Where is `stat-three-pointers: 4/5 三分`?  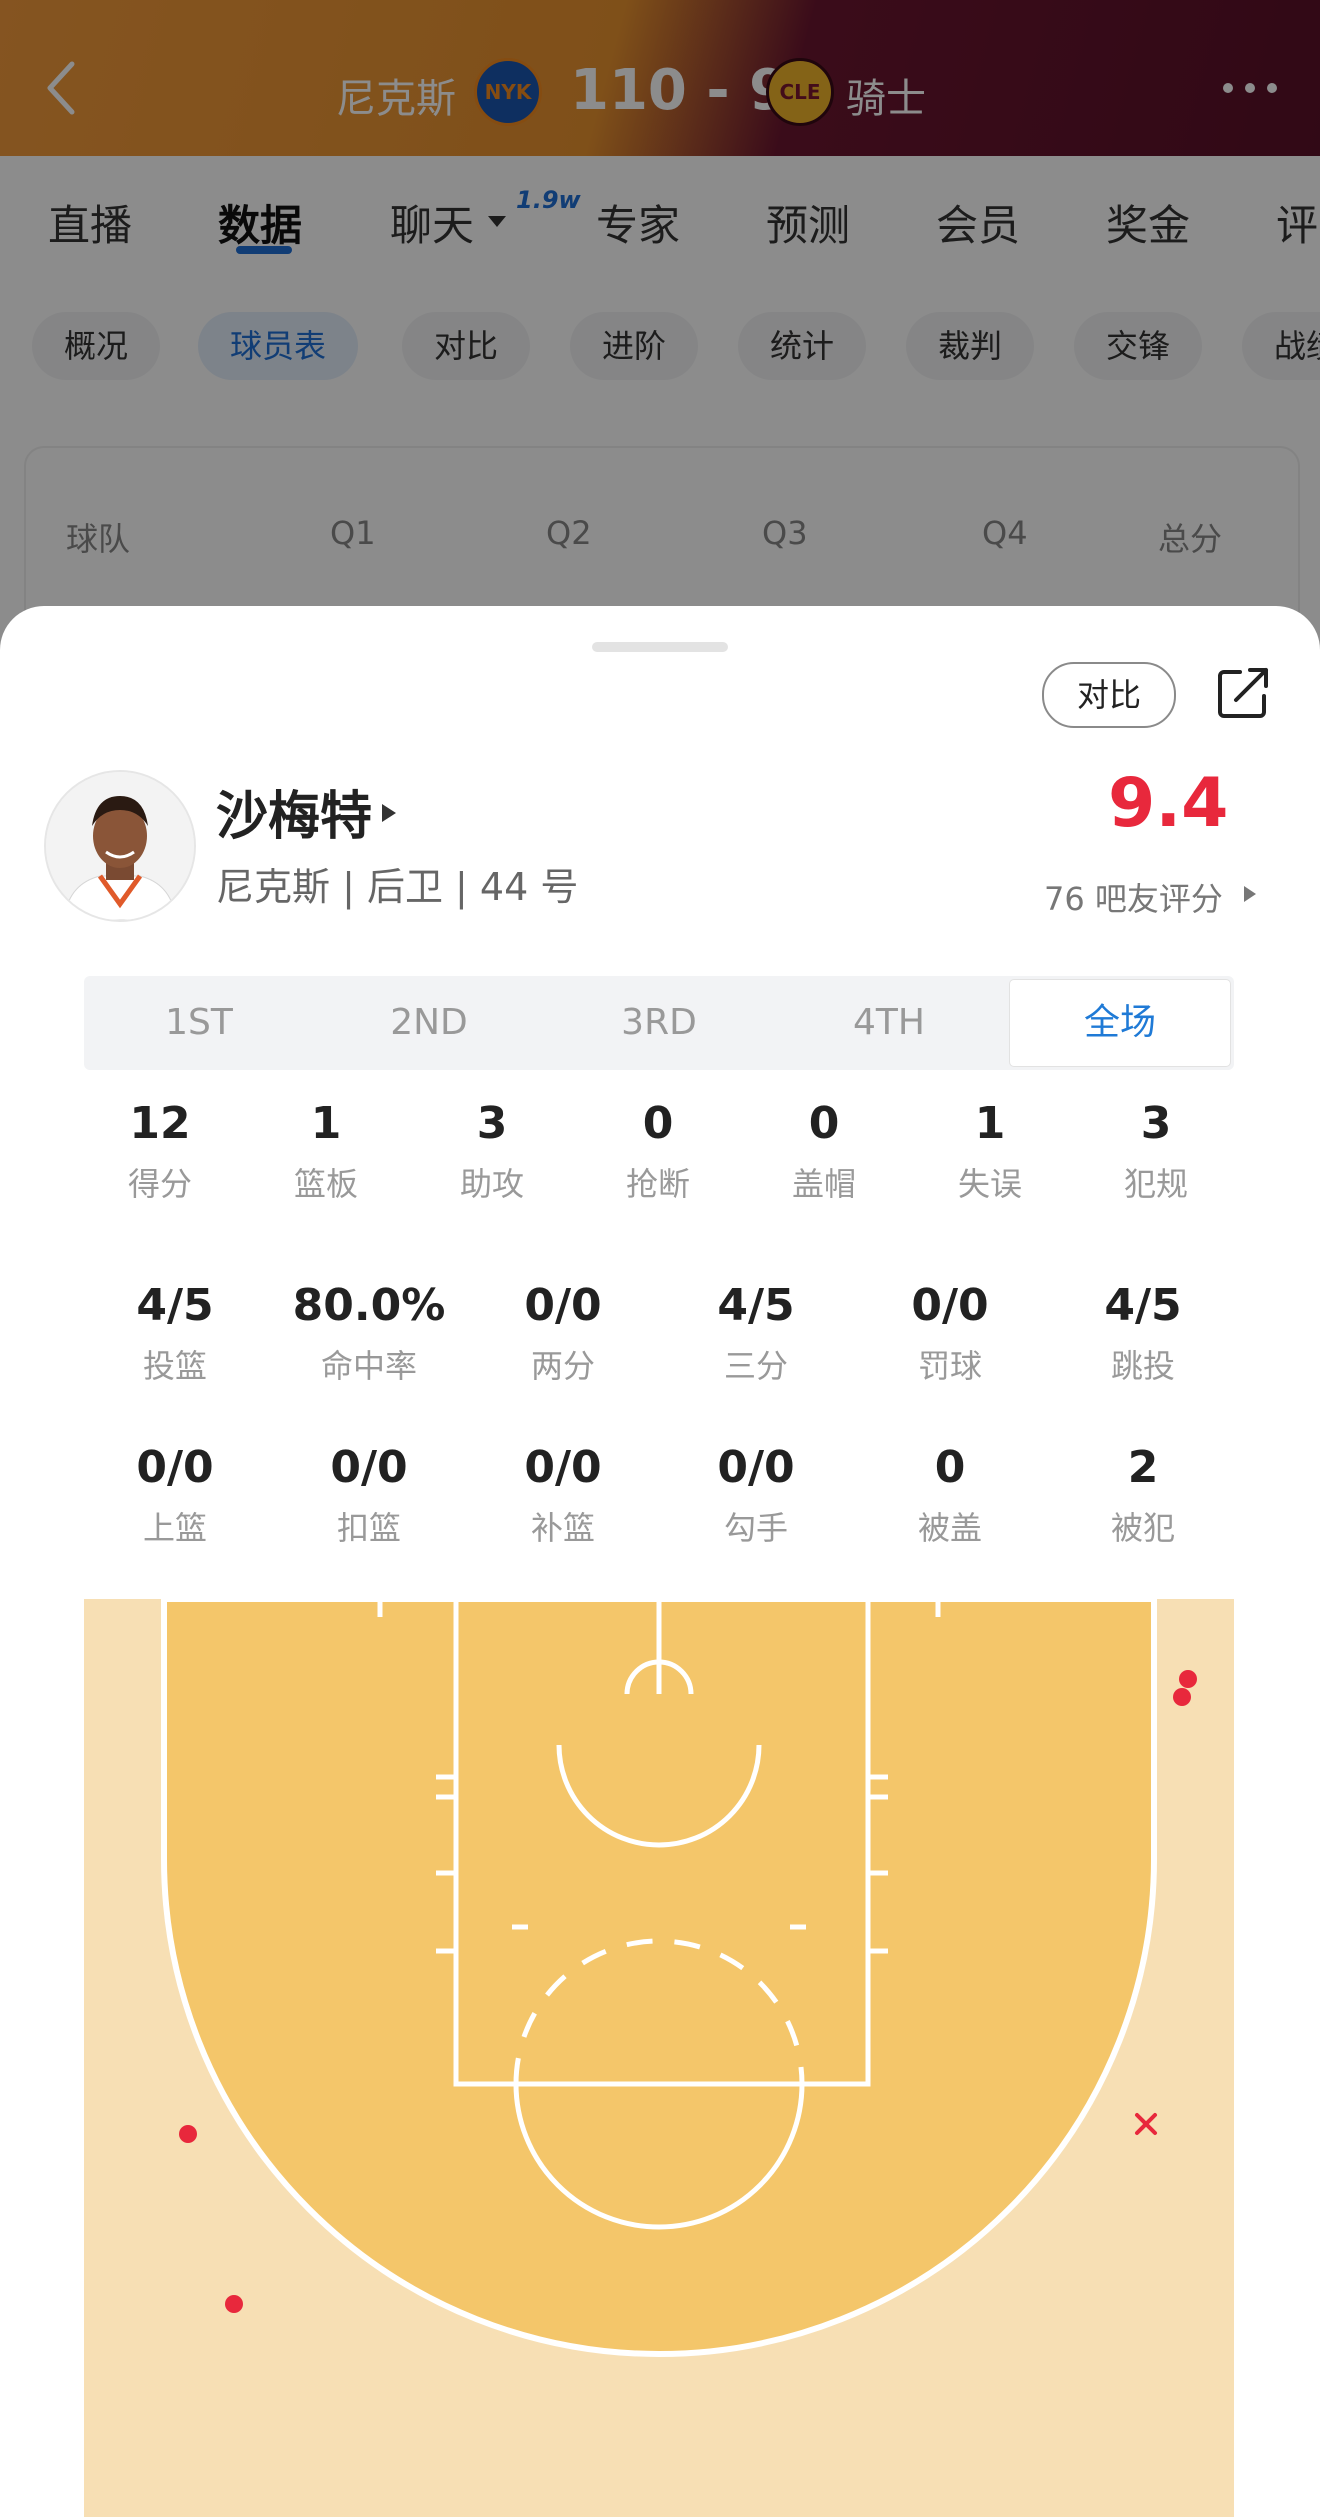 stat-three-pointers: 4/5 三分 is located at coordinates (756, 1333).